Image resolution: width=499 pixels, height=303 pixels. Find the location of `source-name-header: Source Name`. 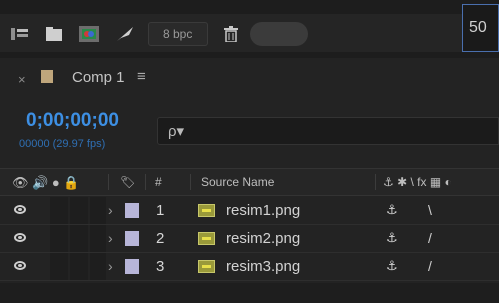

source-name-header: Source Name is located at coordinates (237, 182).